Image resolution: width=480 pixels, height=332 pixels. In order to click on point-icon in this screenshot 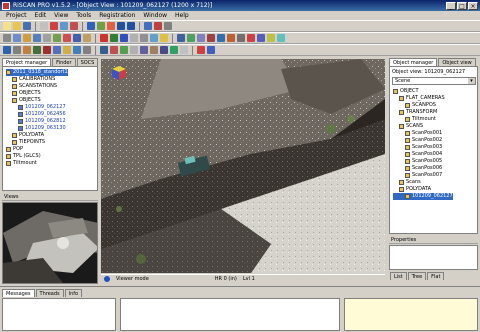, I will do `click(87, 38)`.